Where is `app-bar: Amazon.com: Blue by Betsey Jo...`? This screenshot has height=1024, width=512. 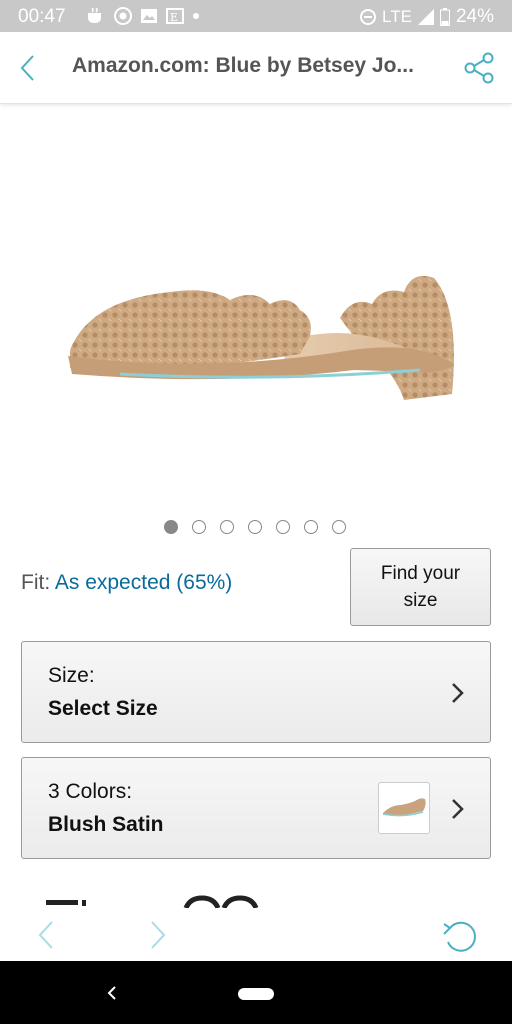
app-bar: Amazon.com: Blue by Betsey Jo... is located at coordinates (256, 68).